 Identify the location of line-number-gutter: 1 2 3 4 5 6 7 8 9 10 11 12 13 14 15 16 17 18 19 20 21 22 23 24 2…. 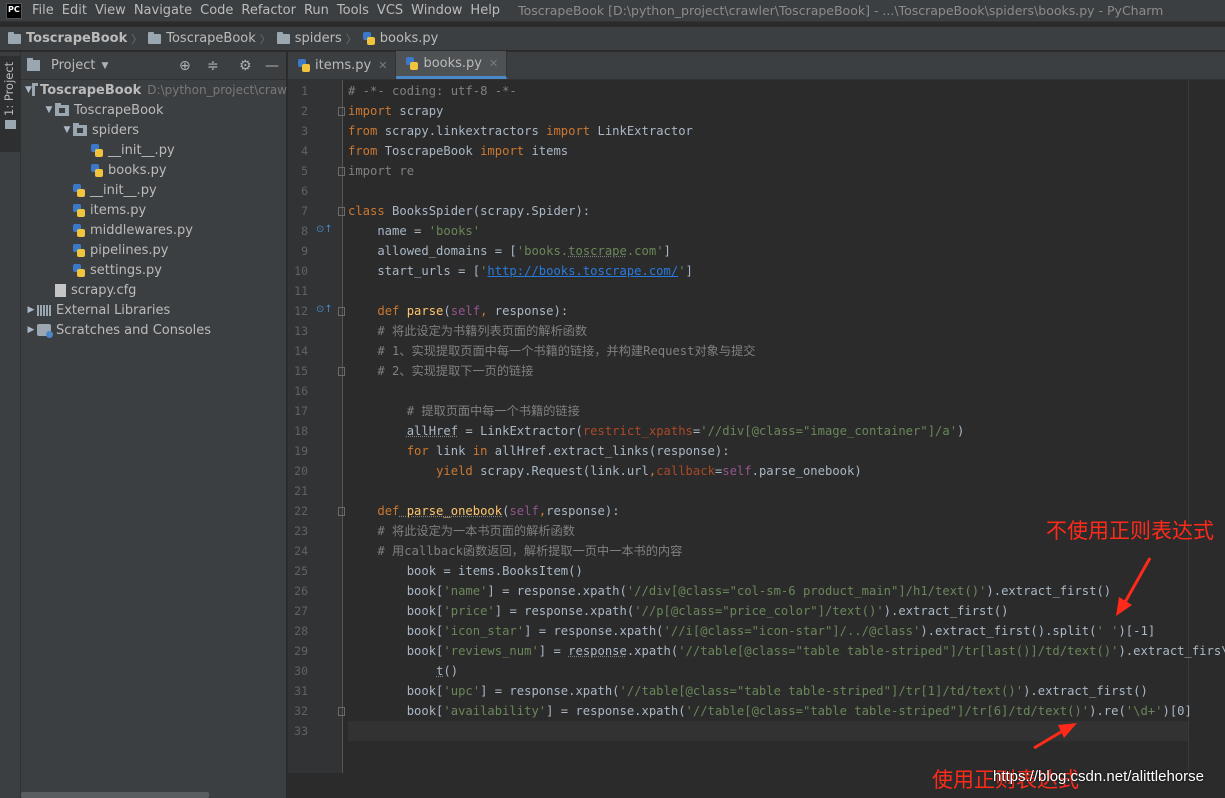
(316, 426).